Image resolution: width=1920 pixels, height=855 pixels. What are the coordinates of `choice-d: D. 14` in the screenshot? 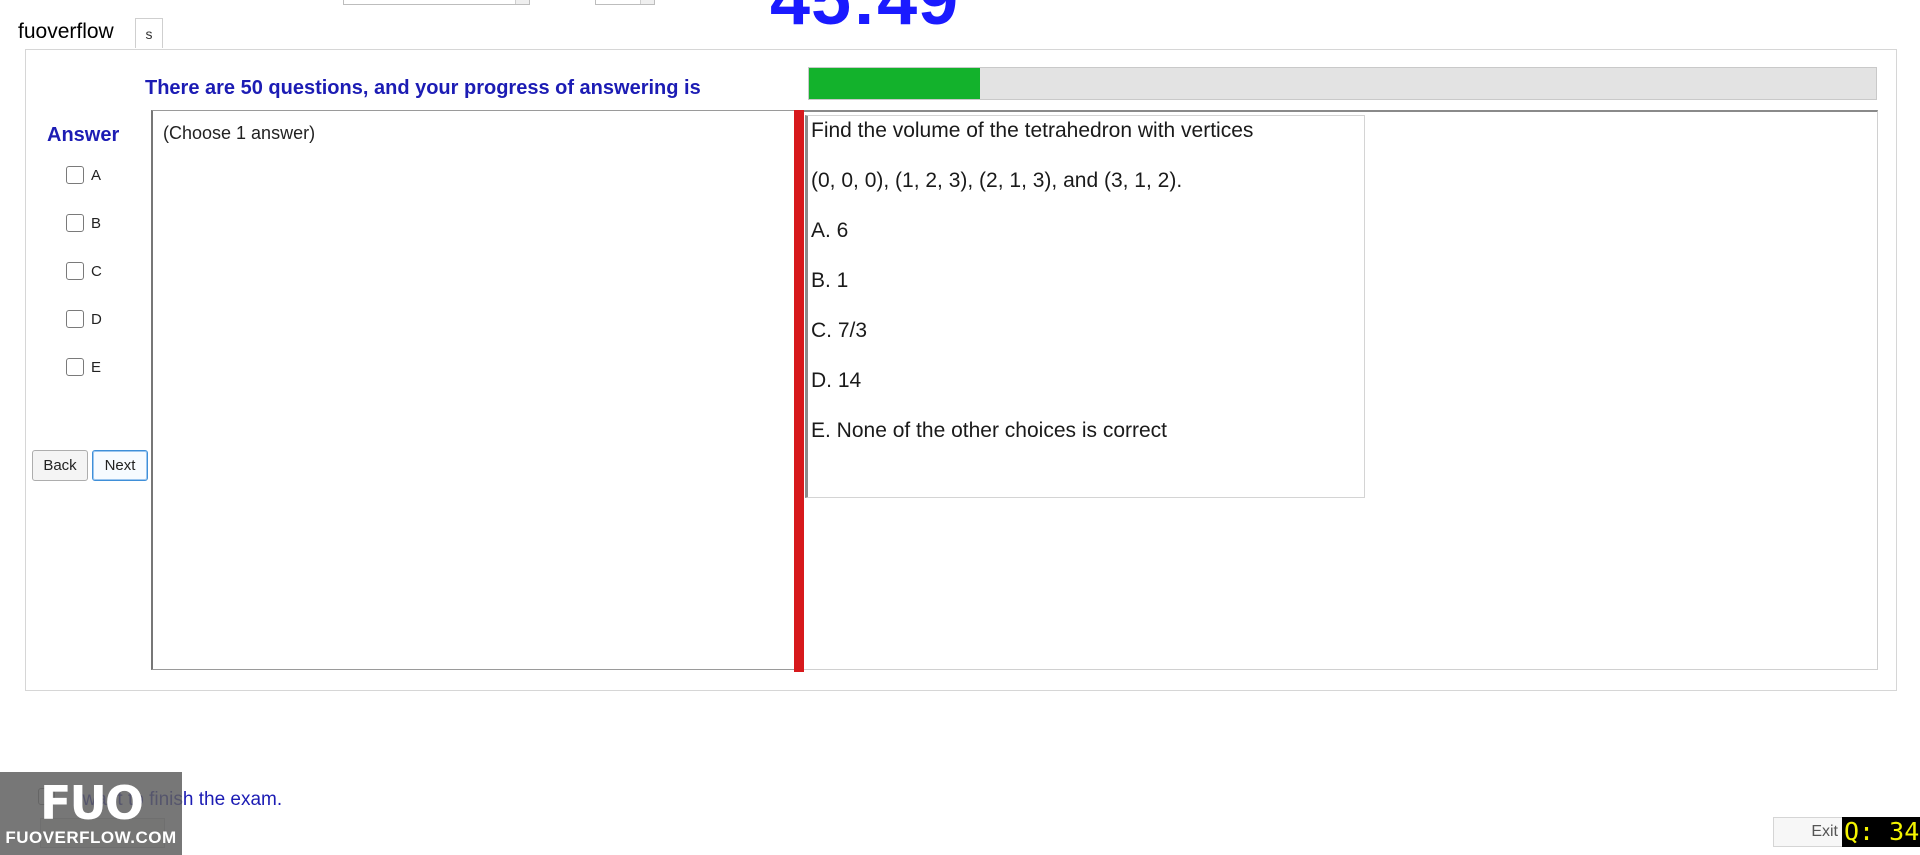 It's located at (836, 380).